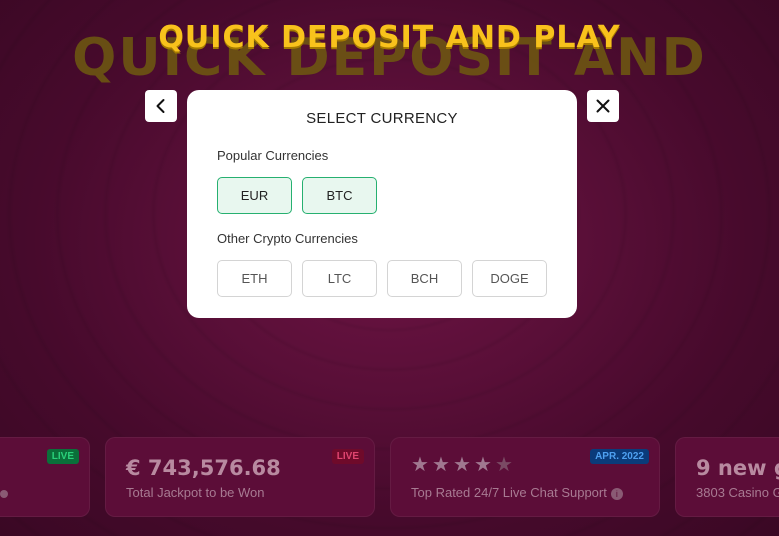 This screenshot has width=779, height=536. Describe the element at coordinates (737, 492) in the screenshot. I see `new-games-caption: 3803 Casino G` at that location.